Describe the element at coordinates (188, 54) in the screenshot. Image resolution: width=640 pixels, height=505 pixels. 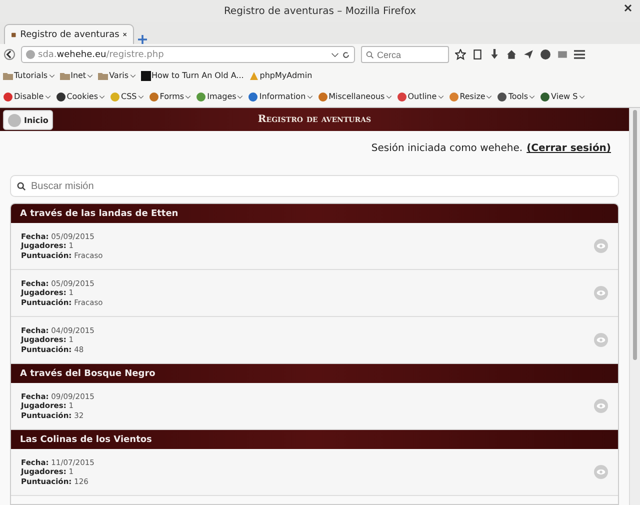
I see `address-bar: sda.wehehe.eu/registre.php` at that location.